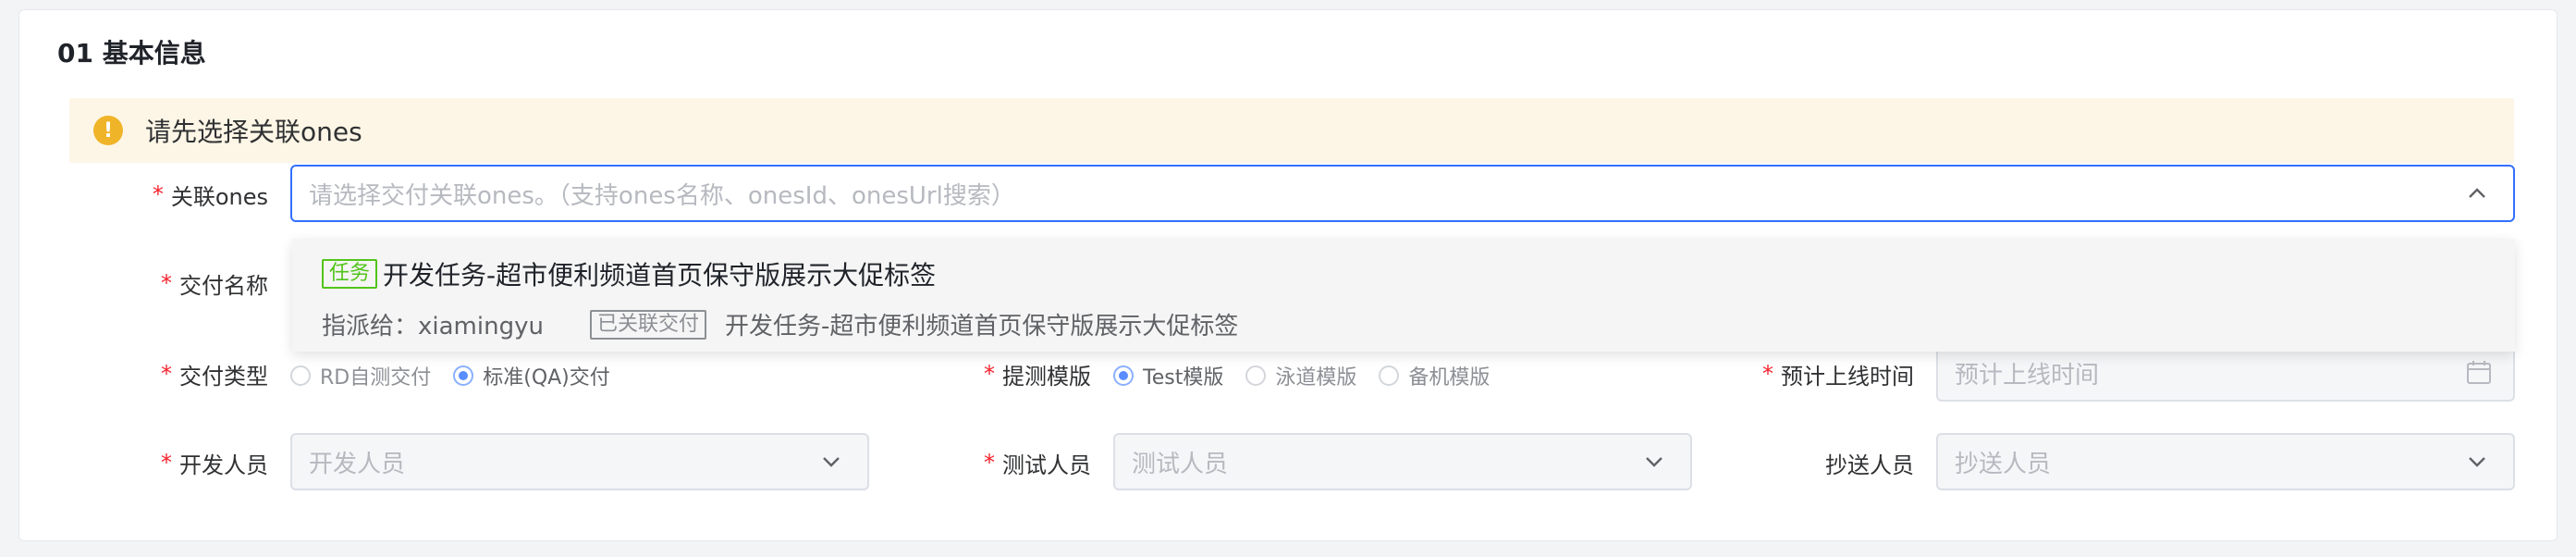 This screenshot has height=557, width=2576. Describe the element at coordinates (1180, 464) in the screenshot. I see `tester-placeholder: 测试人员` at that location.